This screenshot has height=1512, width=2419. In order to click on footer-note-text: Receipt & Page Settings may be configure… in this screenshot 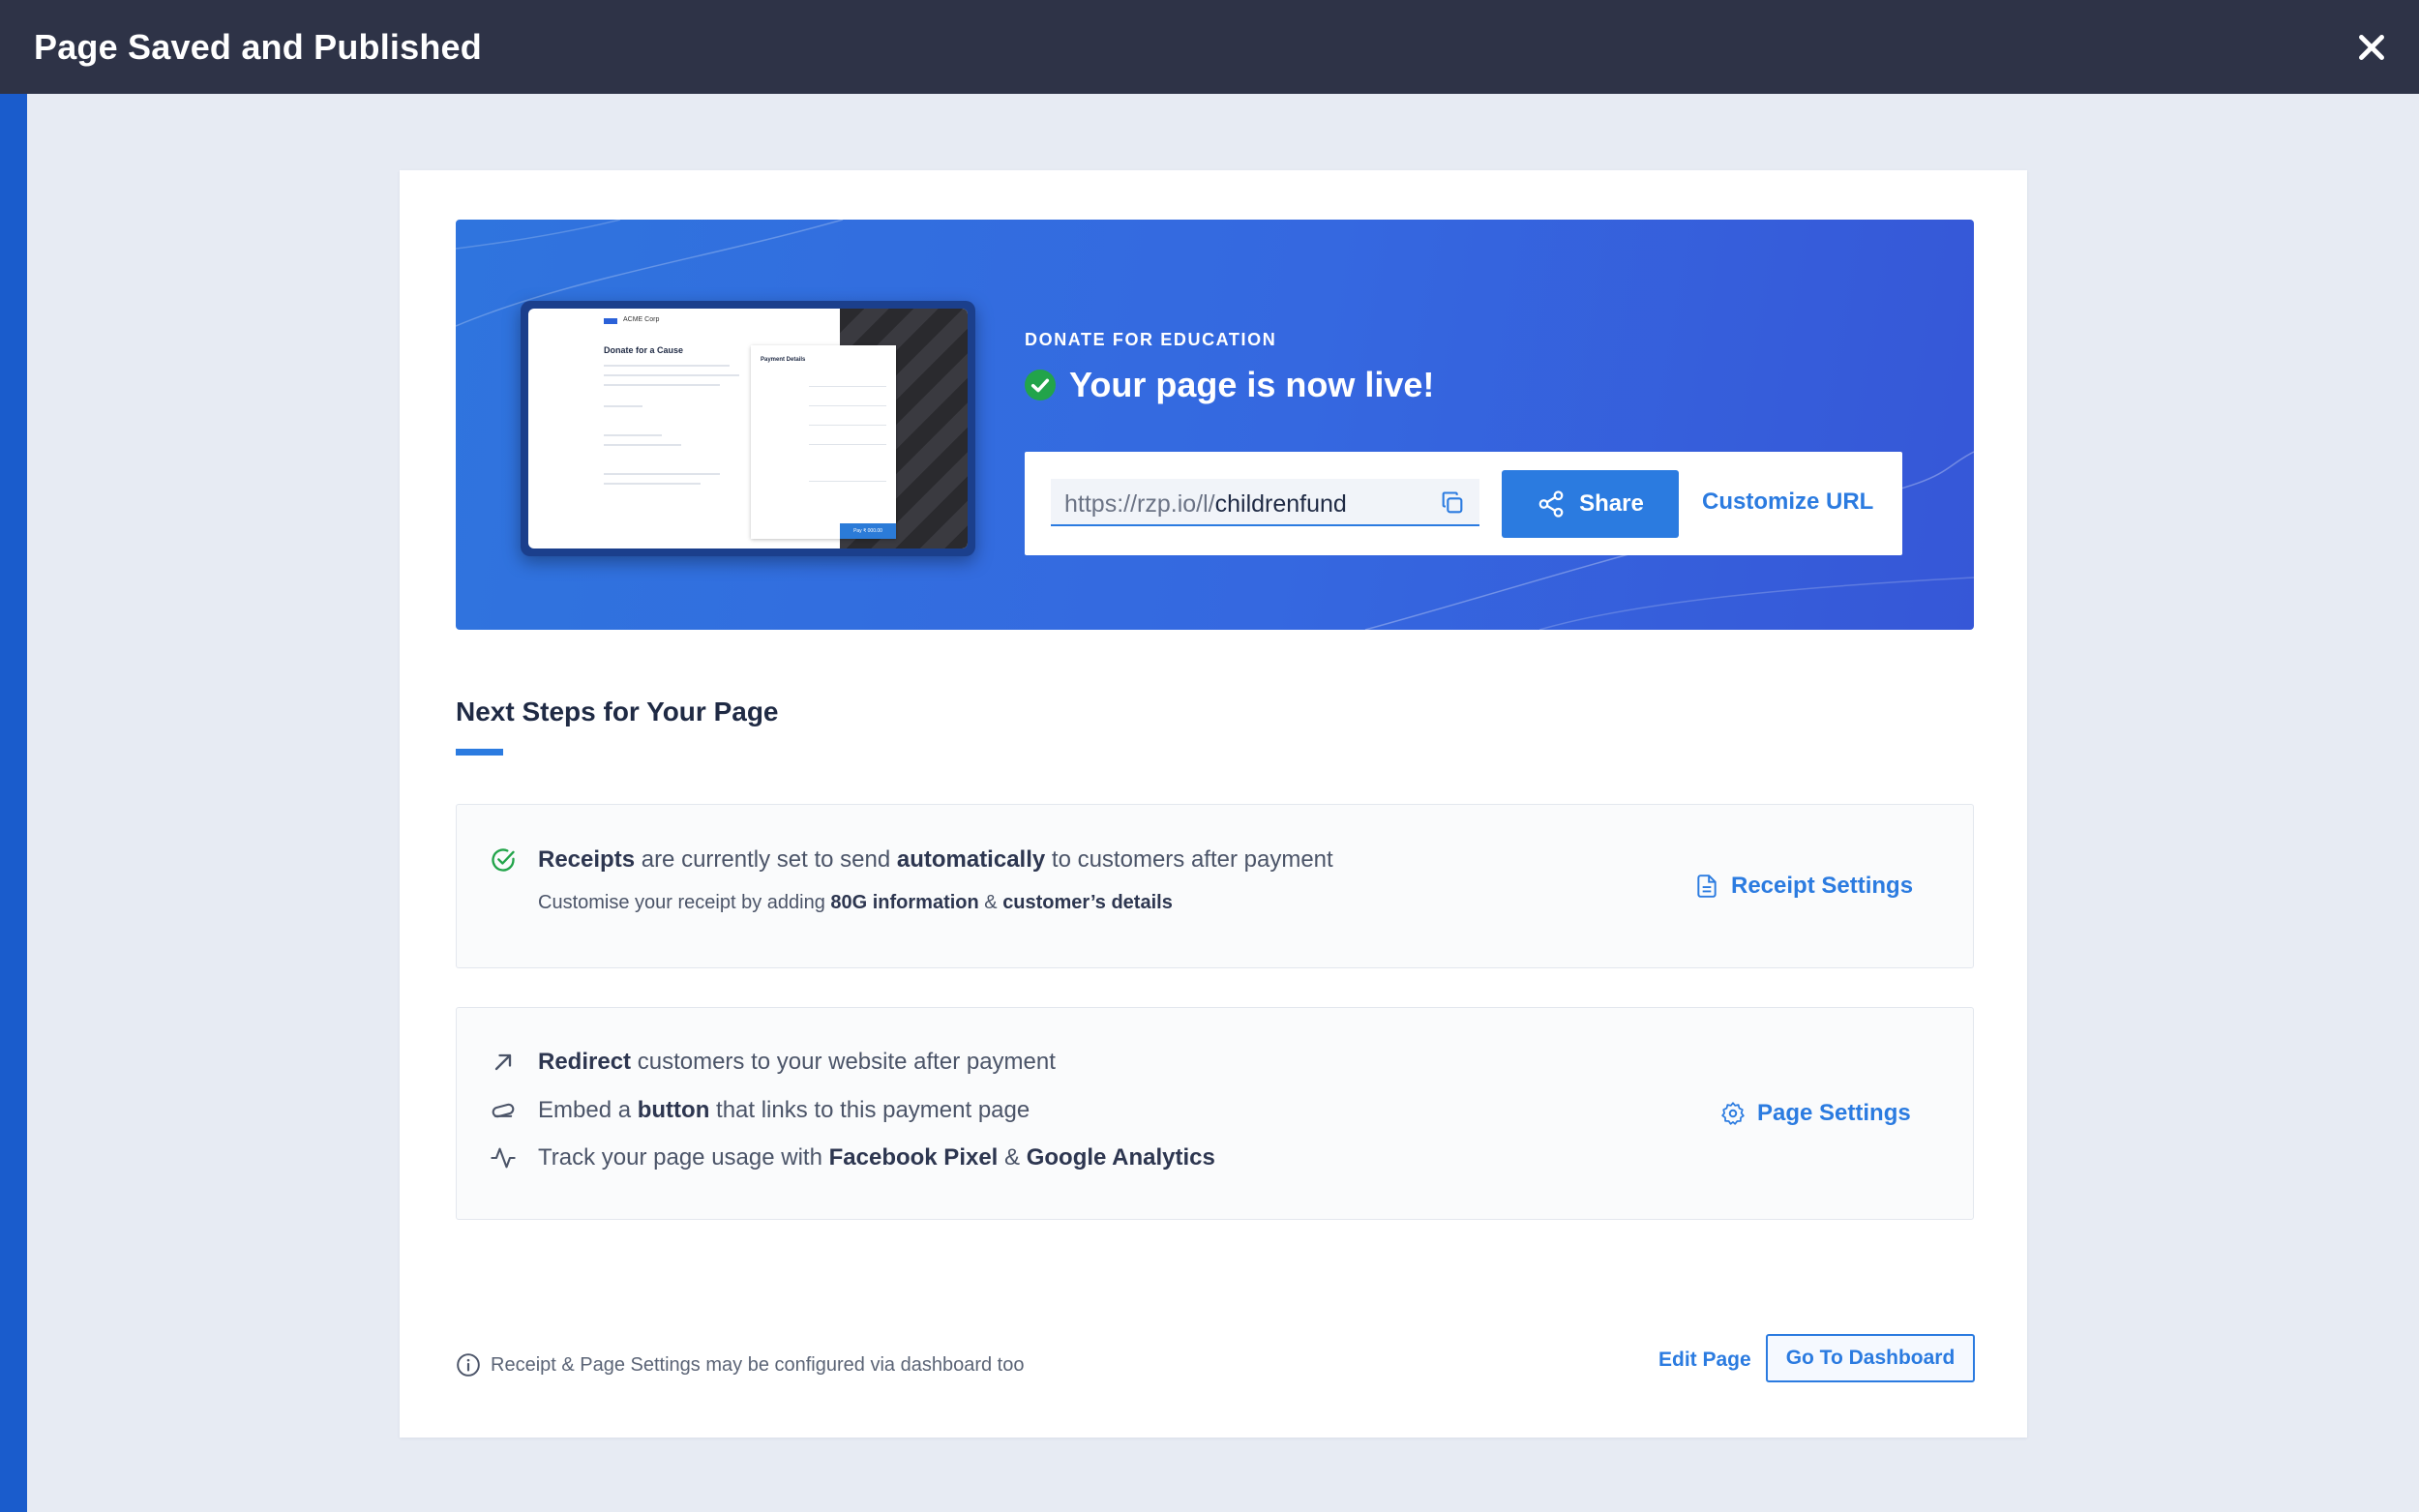, I will do `click(758, 1364)`.